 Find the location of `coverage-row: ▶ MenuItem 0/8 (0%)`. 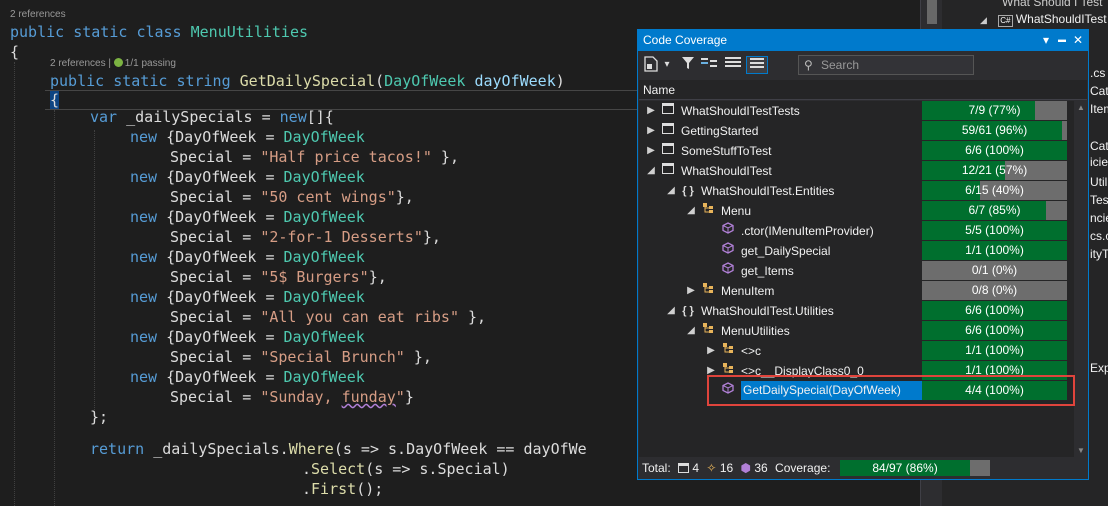

coverage-row: ▶ MenuItem 0/8 (0%) is located at coordinates (856, 291).